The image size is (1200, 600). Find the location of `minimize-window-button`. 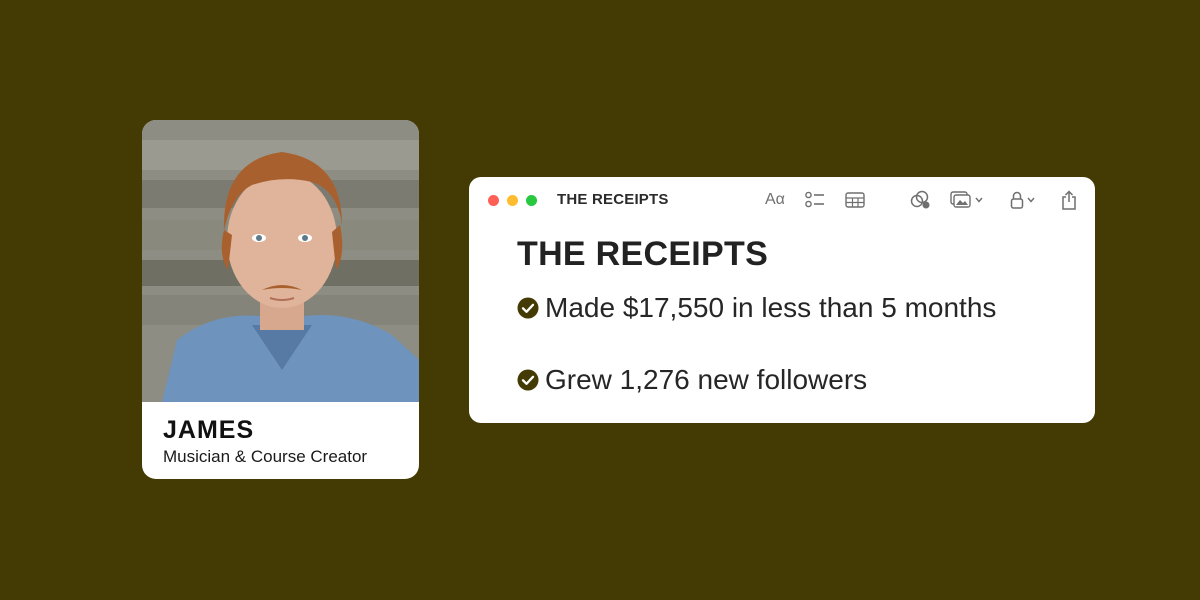

minimize-window-button is located at coordinates (512, 200).